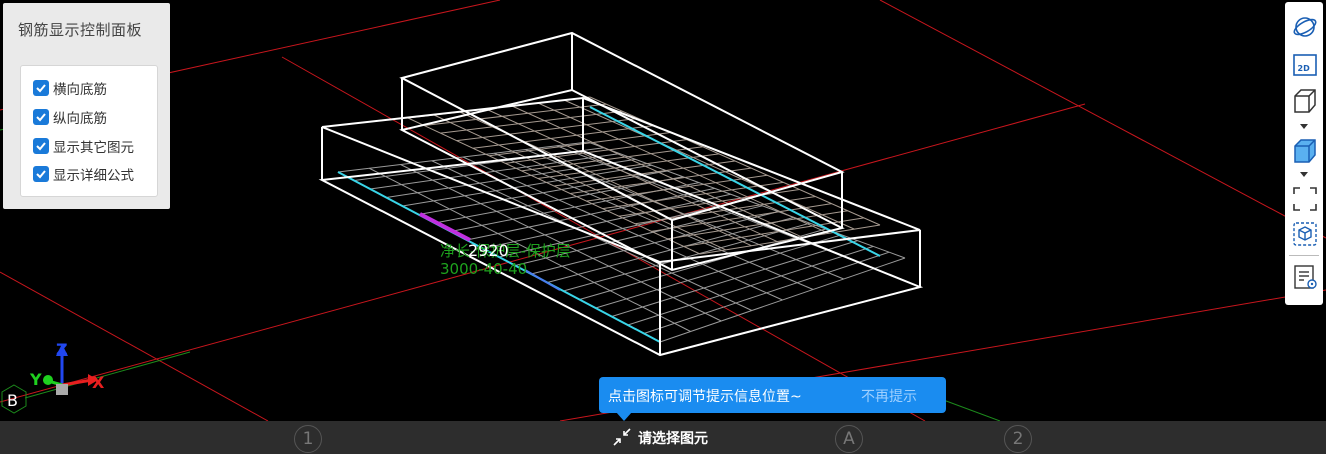 Image resolution: width=1326 pixels, height=454 pixels. Describe the element at coordinates (1305, 199) in the screenshot. I see `fullscreen-icon` at that location.